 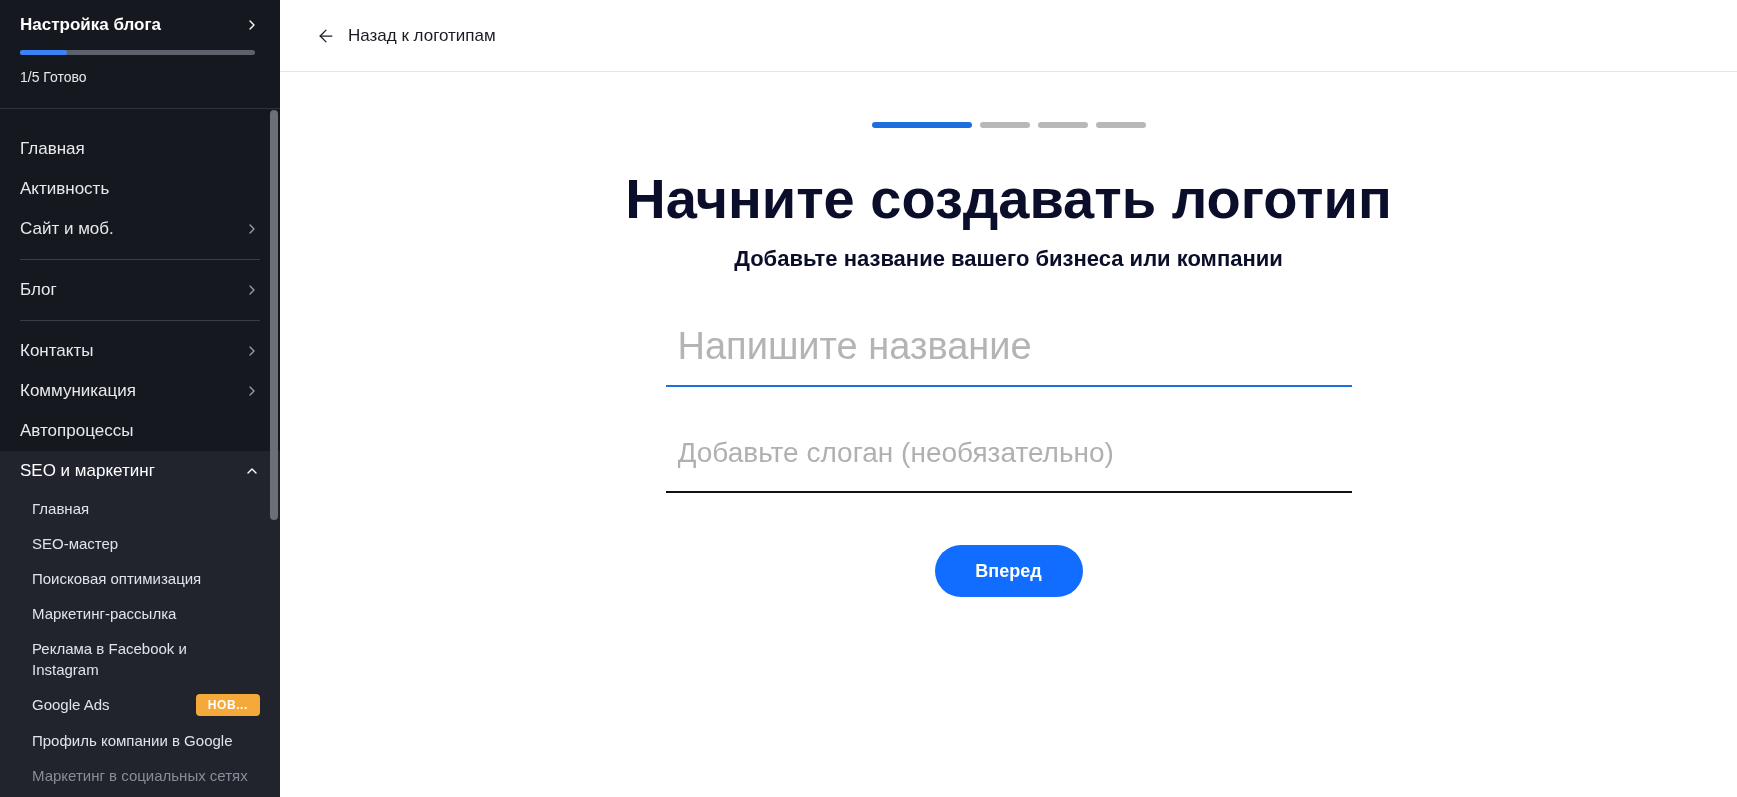 What do you see at coordinates (1008, 454) in the screenshot?
I see `text-field: Добавьте слоган (необязательно)` at bounding box center [1008, 454].